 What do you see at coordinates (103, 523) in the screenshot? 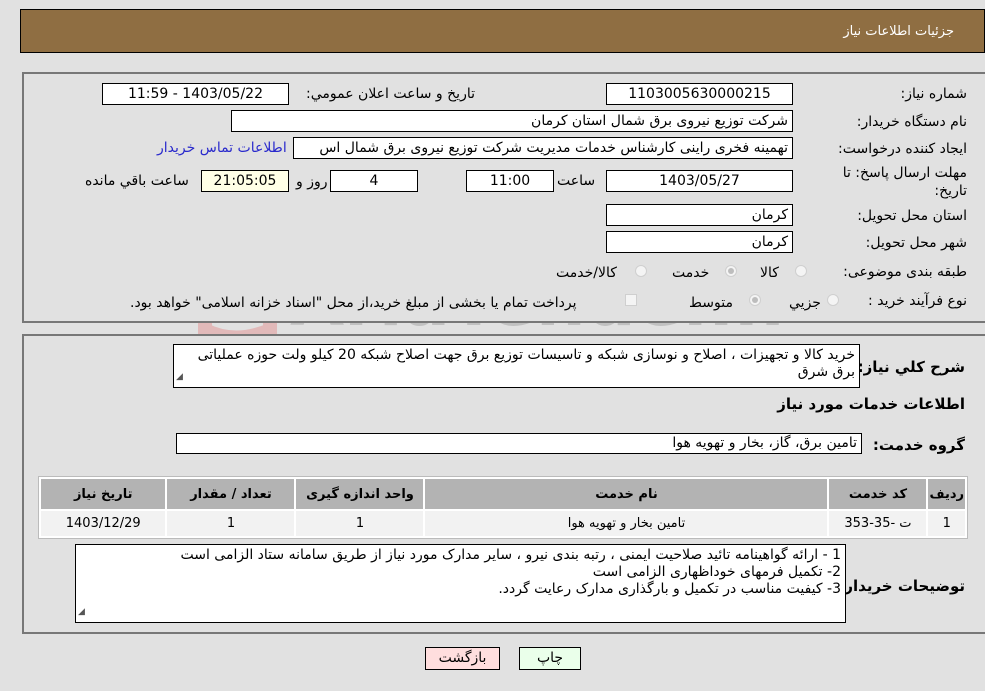
I see `cell-need-date: 1403/12/29` at bounding box center [103, 523].